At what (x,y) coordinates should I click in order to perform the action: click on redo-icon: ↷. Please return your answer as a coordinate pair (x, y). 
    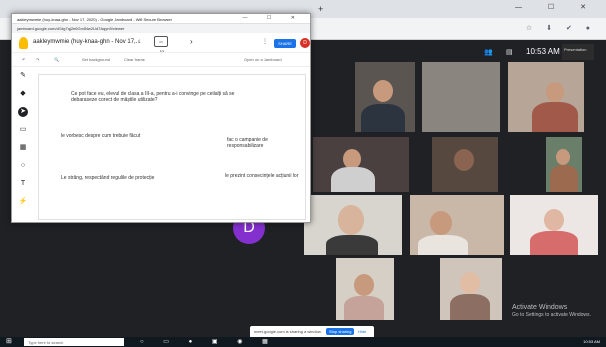
    Looking at the image, I should click on (37, 59).